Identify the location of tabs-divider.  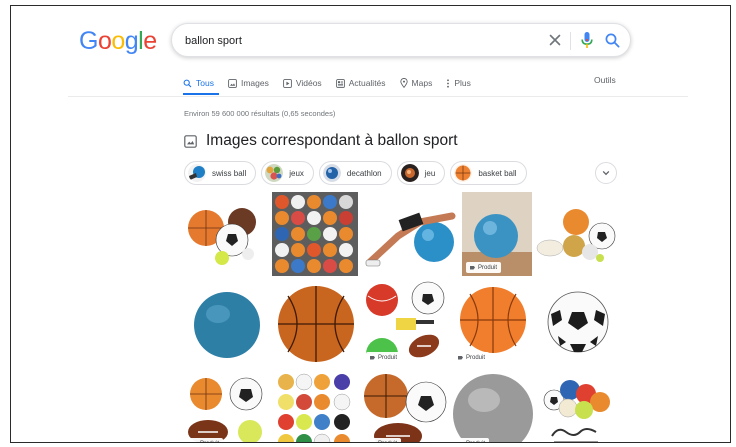
(378, 96).